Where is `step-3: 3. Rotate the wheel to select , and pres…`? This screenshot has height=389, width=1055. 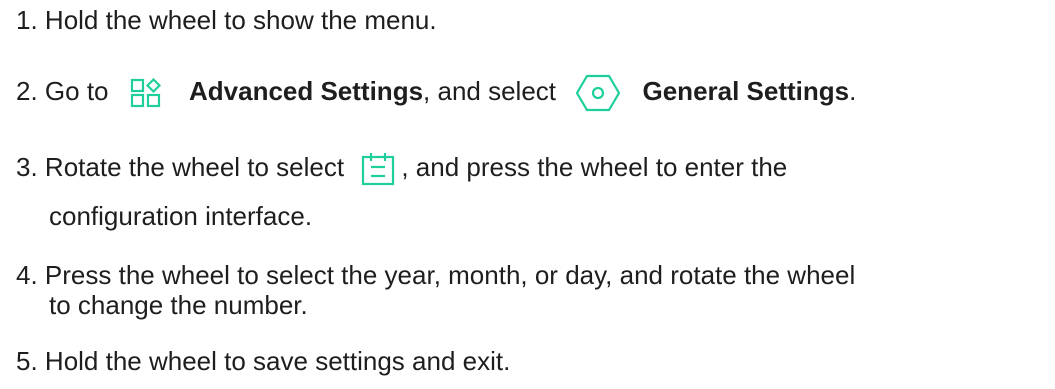
step-3: 3. Rotate the wheel to select , and pres… is located at coordinates (401, 168).